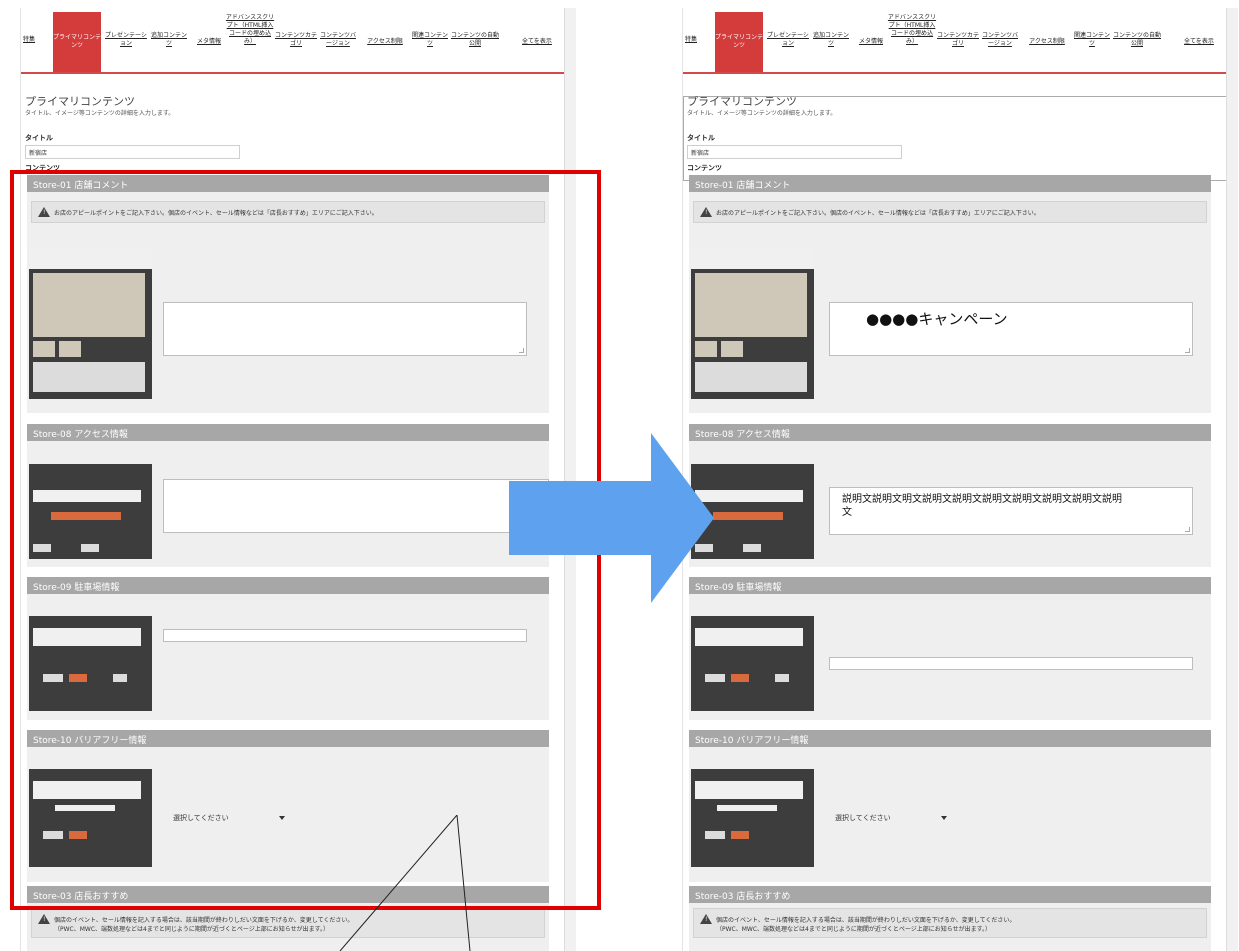 The image size is (1239, 951). Describe the element at coordinates (1011, 329) in the screenshot. I see `store01-comment-textarea: ●●●●キャンペーン` at that location.